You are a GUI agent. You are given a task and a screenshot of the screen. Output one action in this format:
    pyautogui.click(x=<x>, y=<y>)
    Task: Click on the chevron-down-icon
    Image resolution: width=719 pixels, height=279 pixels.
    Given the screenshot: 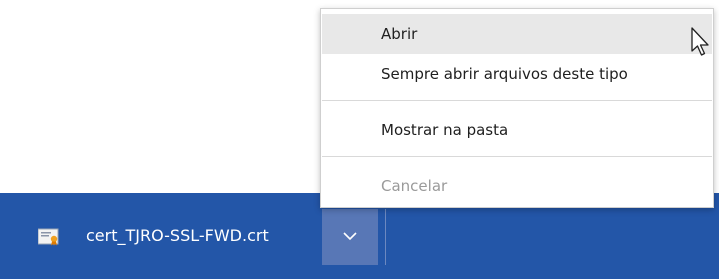 What is the action you would take?
    pyautogui.click(x=350, y=236)
    